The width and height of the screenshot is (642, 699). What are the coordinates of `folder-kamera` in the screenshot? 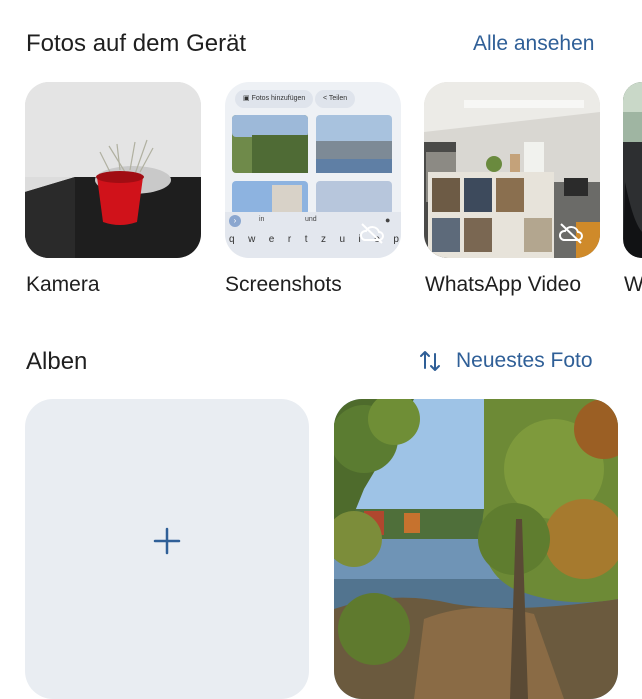 It's located at (113, 170).